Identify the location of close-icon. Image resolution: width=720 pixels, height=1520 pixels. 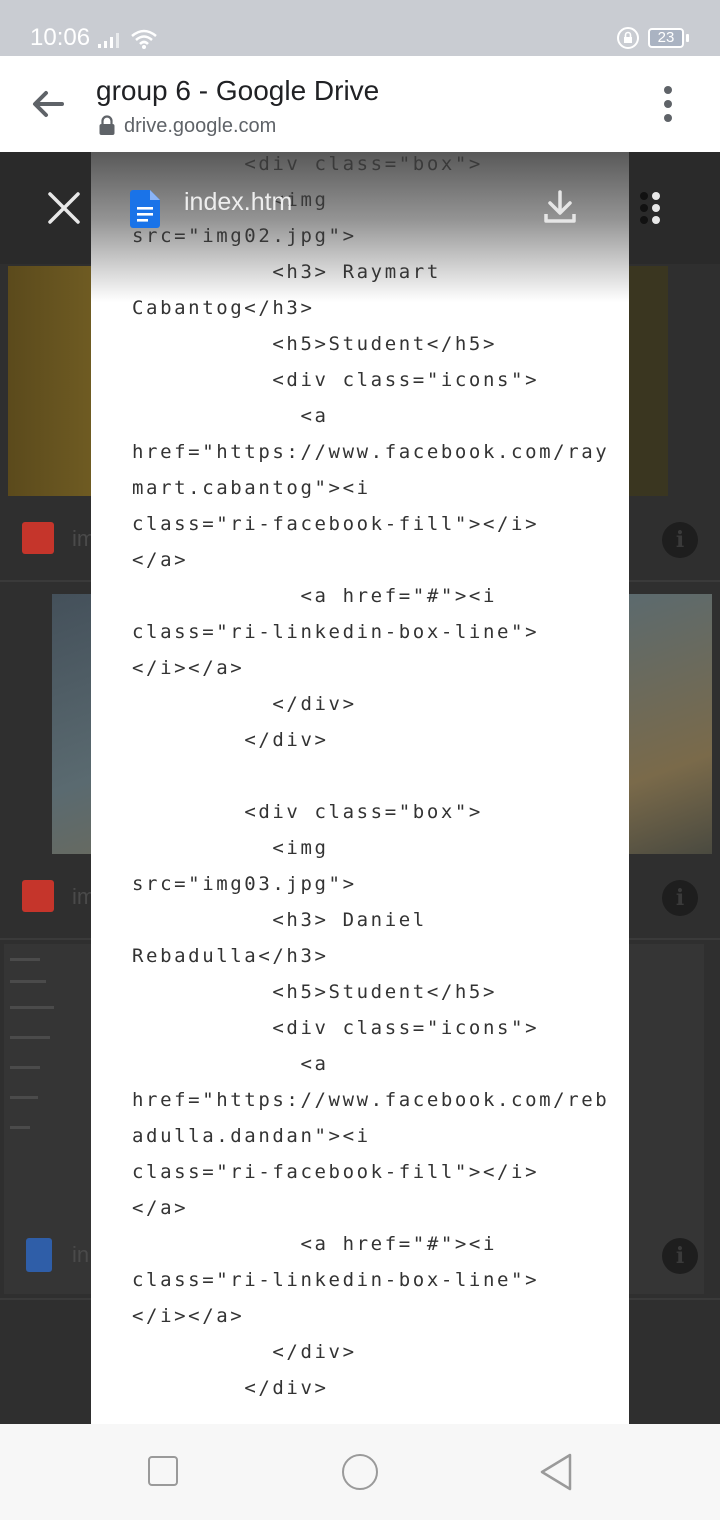
(64, 208).